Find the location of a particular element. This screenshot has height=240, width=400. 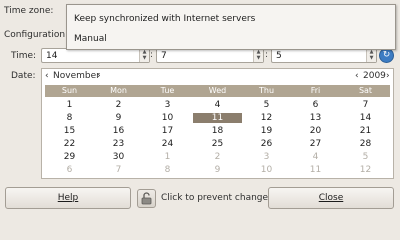

calendar-day-next-month: 7 is located at coordinates (118, 170).